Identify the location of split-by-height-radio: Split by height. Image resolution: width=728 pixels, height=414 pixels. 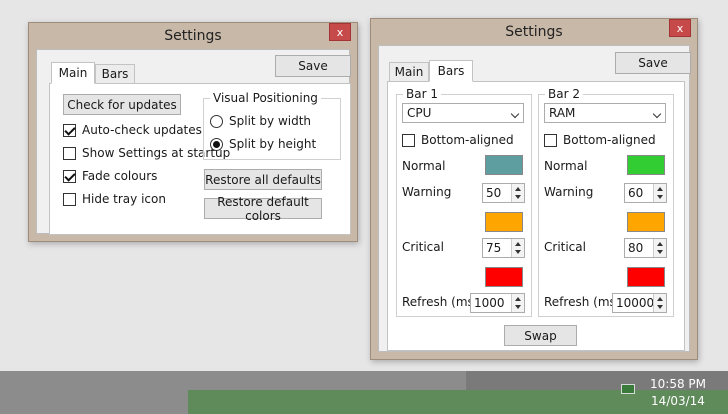
(263, 144).